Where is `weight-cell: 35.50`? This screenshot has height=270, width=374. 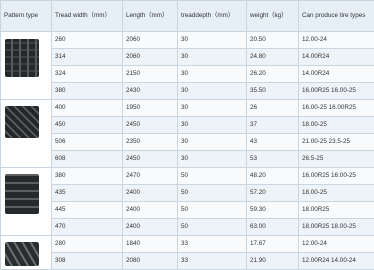 weight-cell: 35.50 is located at coordinates (272, 91).